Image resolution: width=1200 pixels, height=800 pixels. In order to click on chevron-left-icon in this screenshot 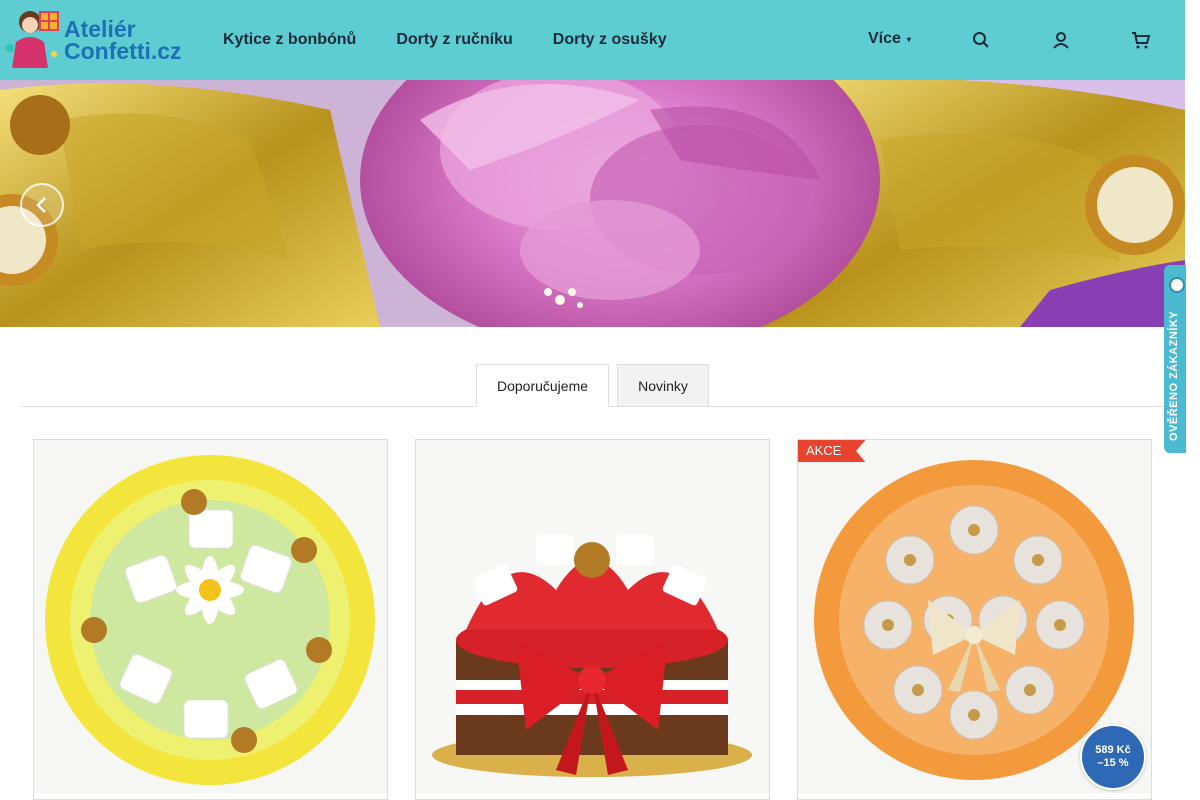, I will do `click(41, 205)`.